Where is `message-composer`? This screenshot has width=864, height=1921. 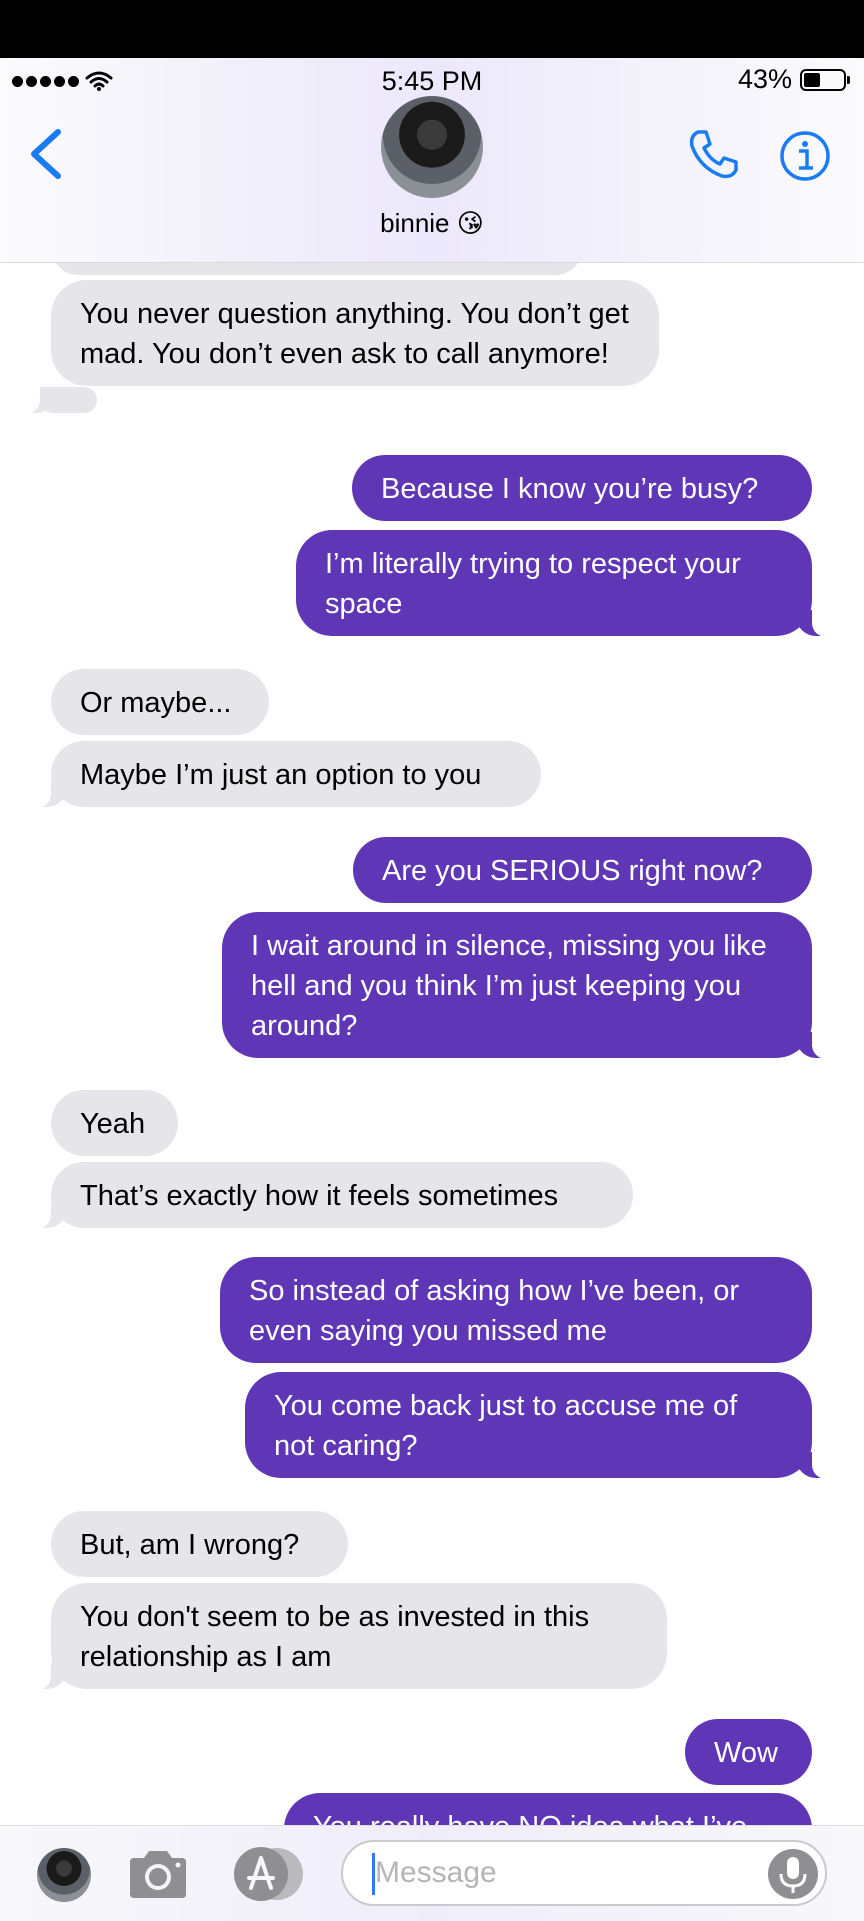 message-composer is located at coordinates (432, 1873).